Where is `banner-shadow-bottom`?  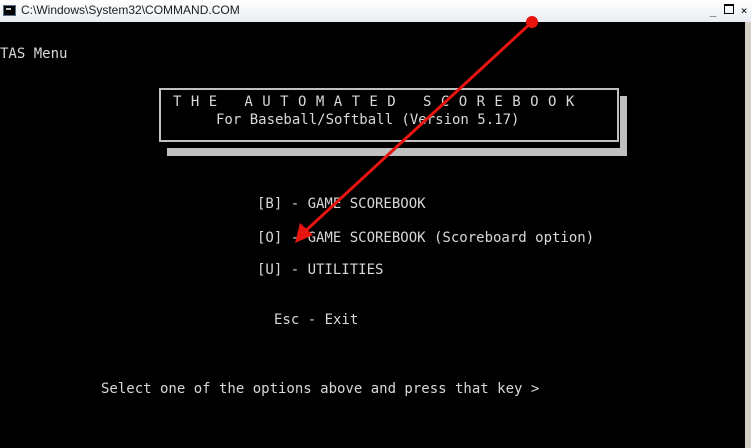
banner-shadow-bottom is located at coordinates (397, 152).